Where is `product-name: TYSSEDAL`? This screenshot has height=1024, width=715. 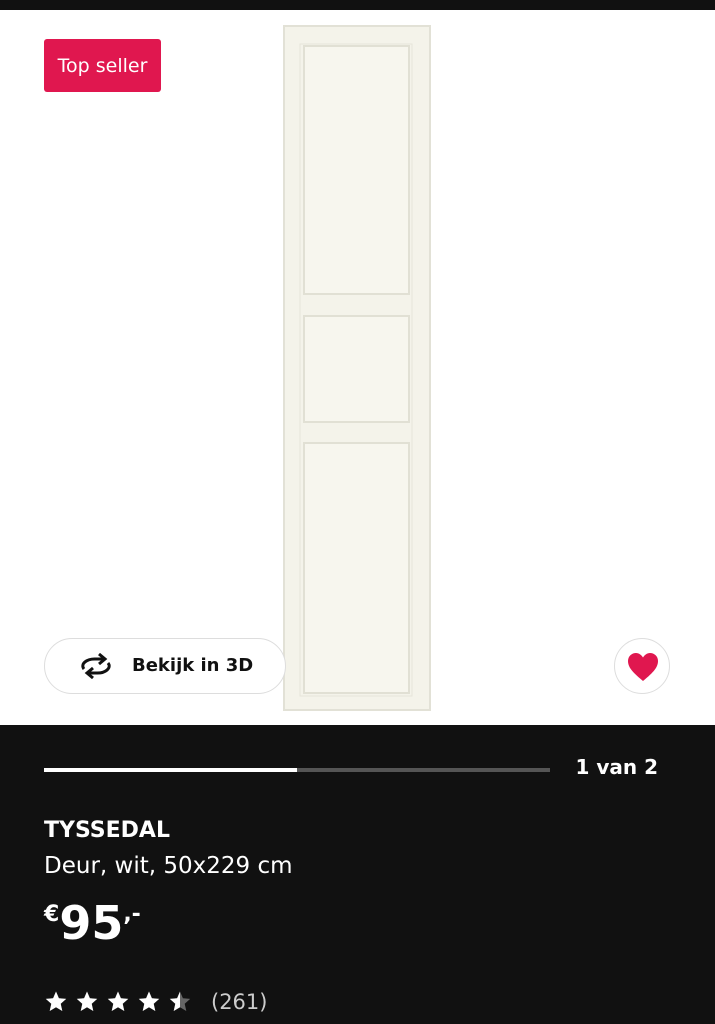 product-name: TYSSEDAL is located at coordinates (107, 830).